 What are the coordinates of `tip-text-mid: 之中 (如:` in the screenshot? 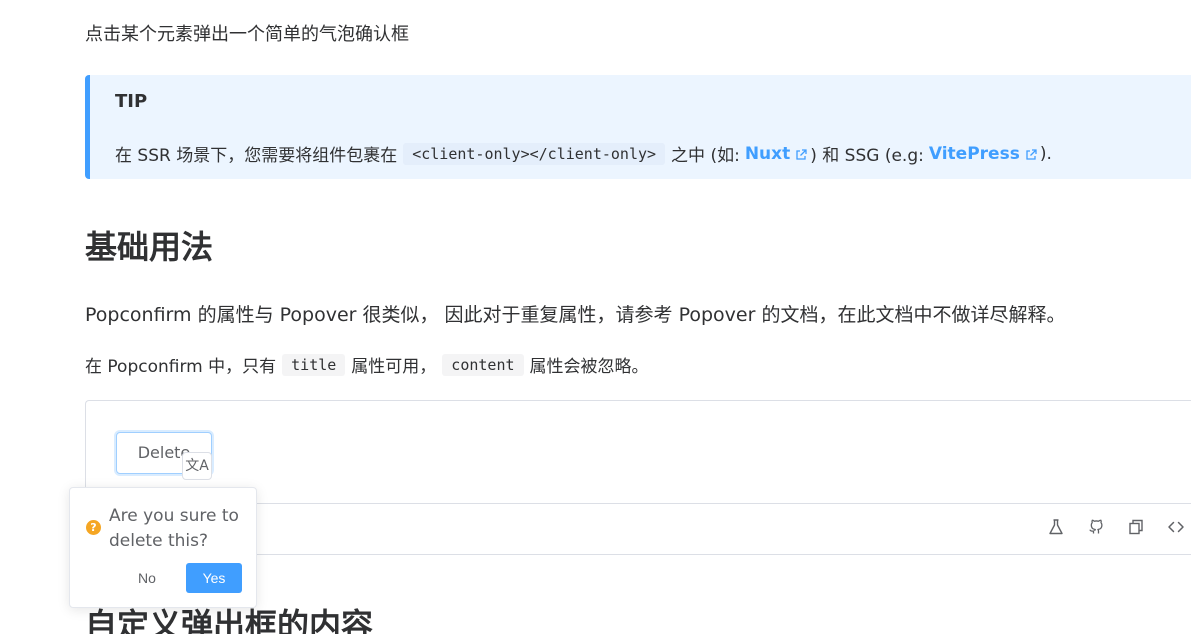 It's located at (705, 156).